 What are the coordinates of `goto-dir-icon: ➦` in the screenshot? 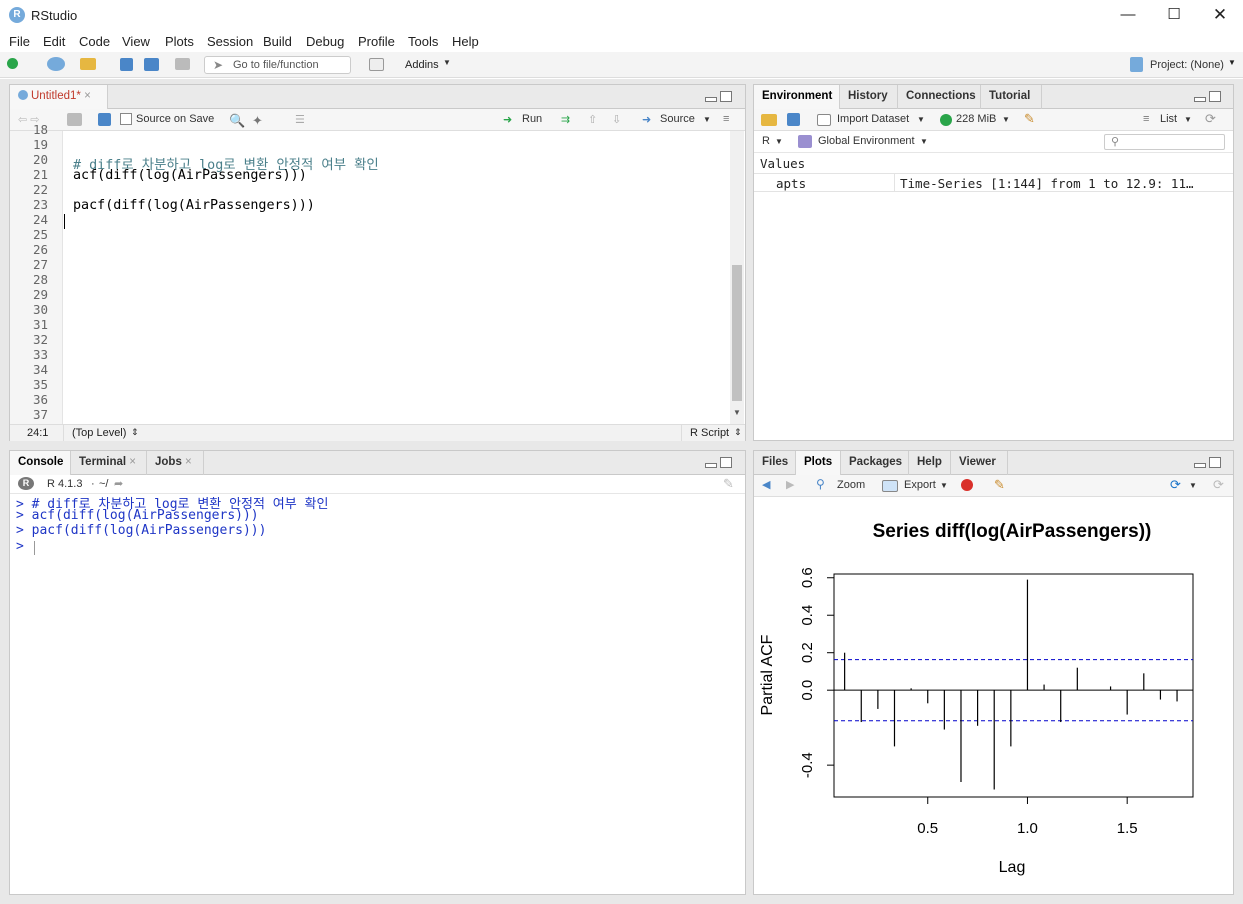 It's located at (118, 483).